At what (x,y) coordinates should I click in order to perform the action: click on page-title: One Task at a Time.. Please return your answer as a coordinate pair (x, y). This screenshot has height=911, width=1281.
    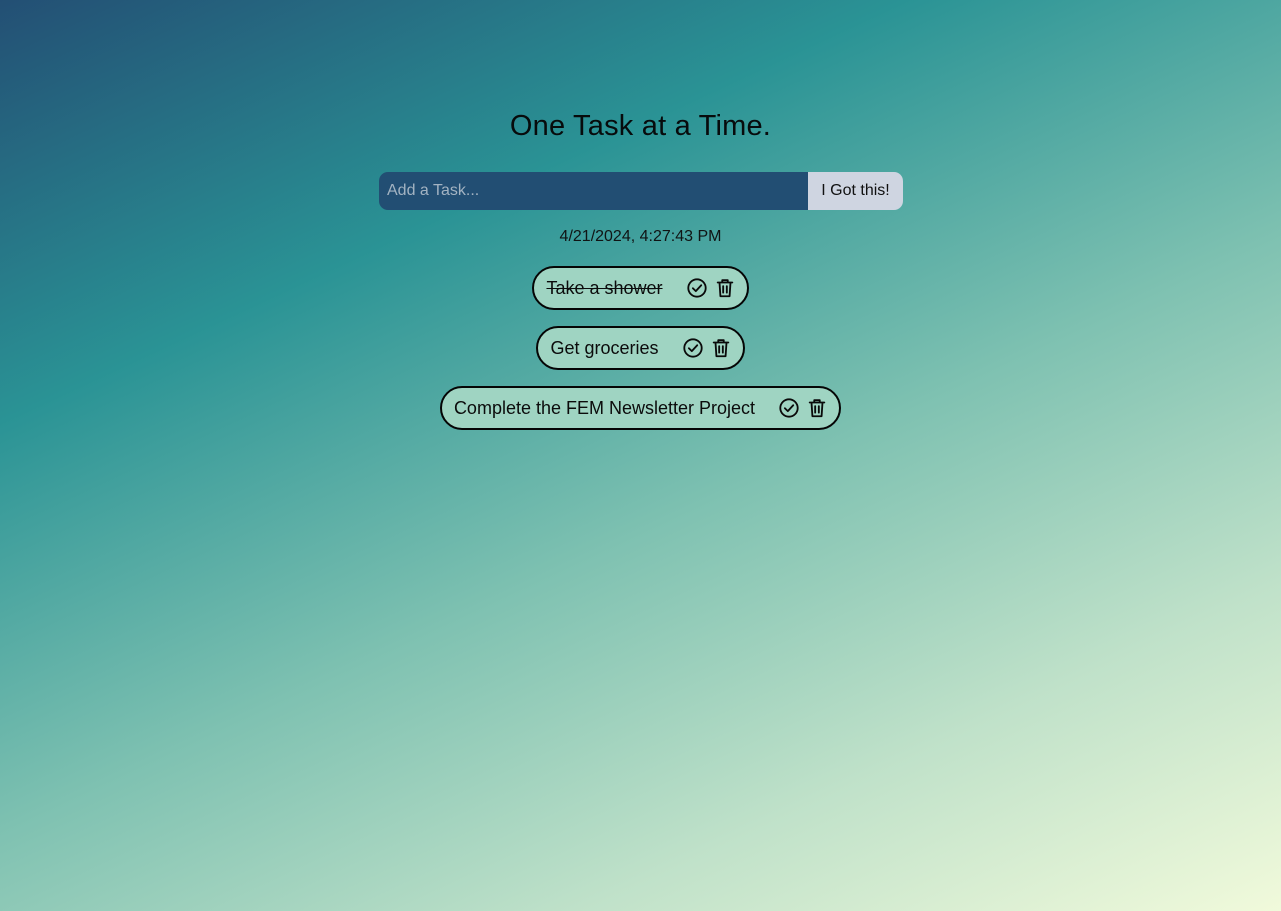
    Looking at the image, I should click on (640, 126).